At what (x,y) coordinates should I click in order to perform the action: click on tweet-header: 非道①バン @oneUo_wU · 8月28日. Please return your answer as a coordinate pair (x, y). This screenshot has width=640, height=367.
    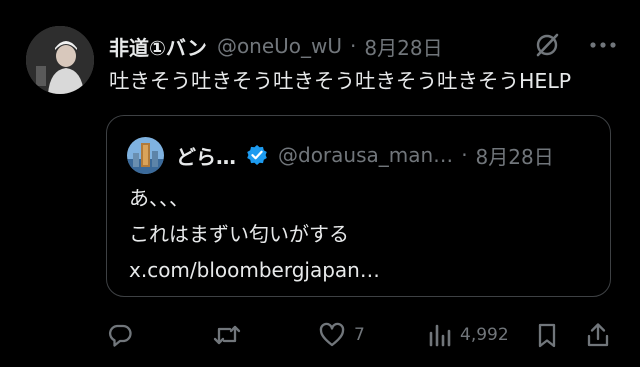
    Looking at the image, I should click on (276, 46).